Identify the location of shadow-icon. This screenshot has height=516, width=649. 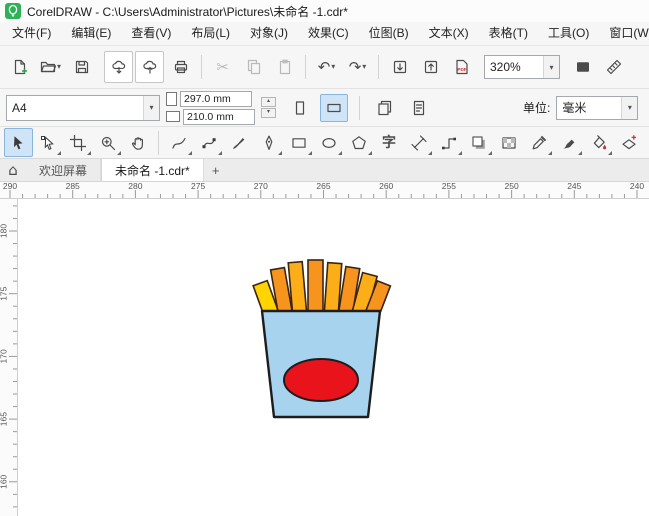
(479, 143).